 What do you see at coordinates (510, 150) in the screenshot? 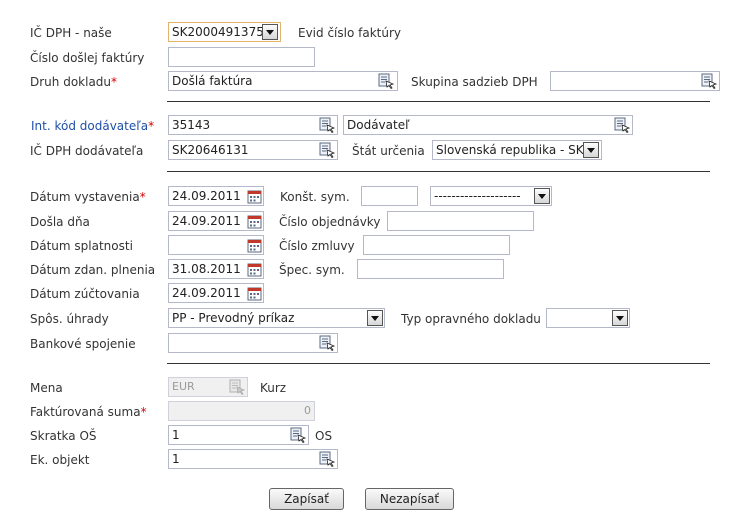
I see `stat-urcenia-value: Slovenská republika - SK` at bounding box center [510, 150].